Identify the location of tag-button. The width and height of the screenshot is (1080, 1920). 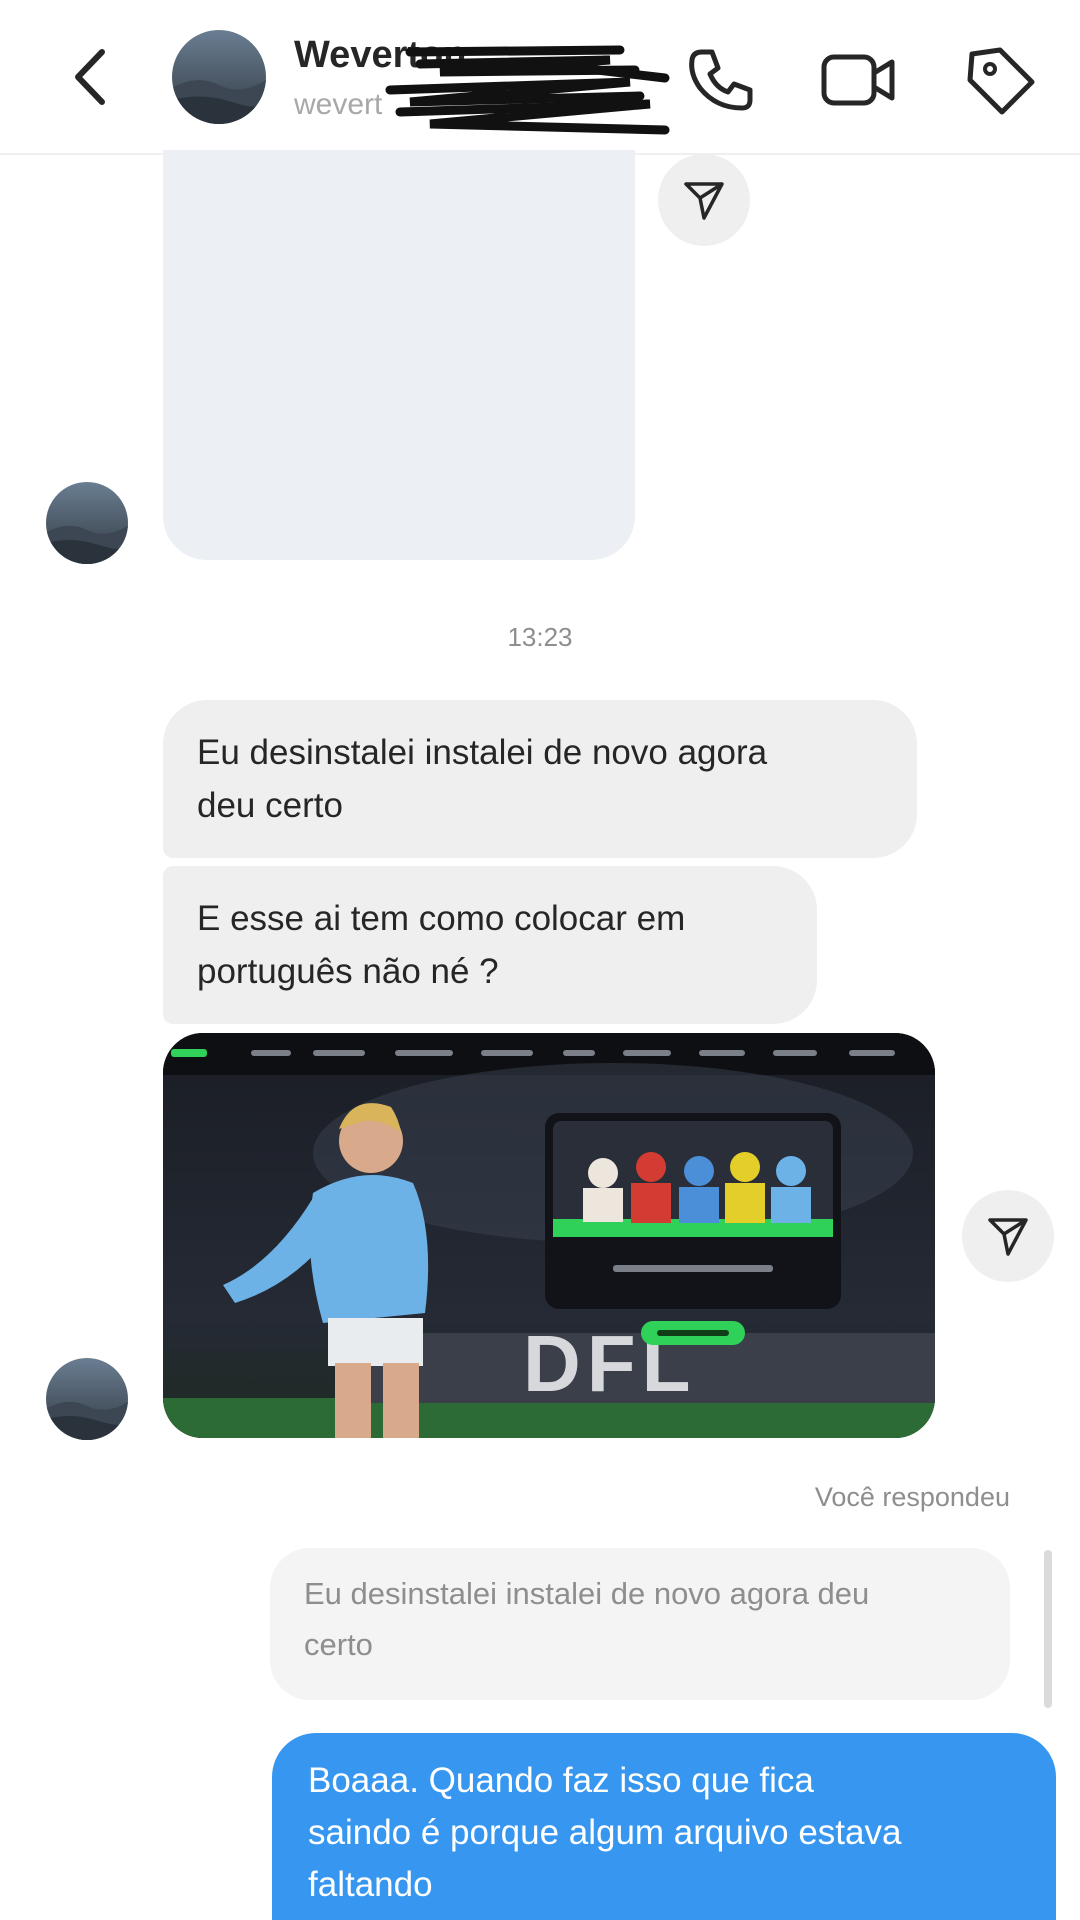
(1000, 80).